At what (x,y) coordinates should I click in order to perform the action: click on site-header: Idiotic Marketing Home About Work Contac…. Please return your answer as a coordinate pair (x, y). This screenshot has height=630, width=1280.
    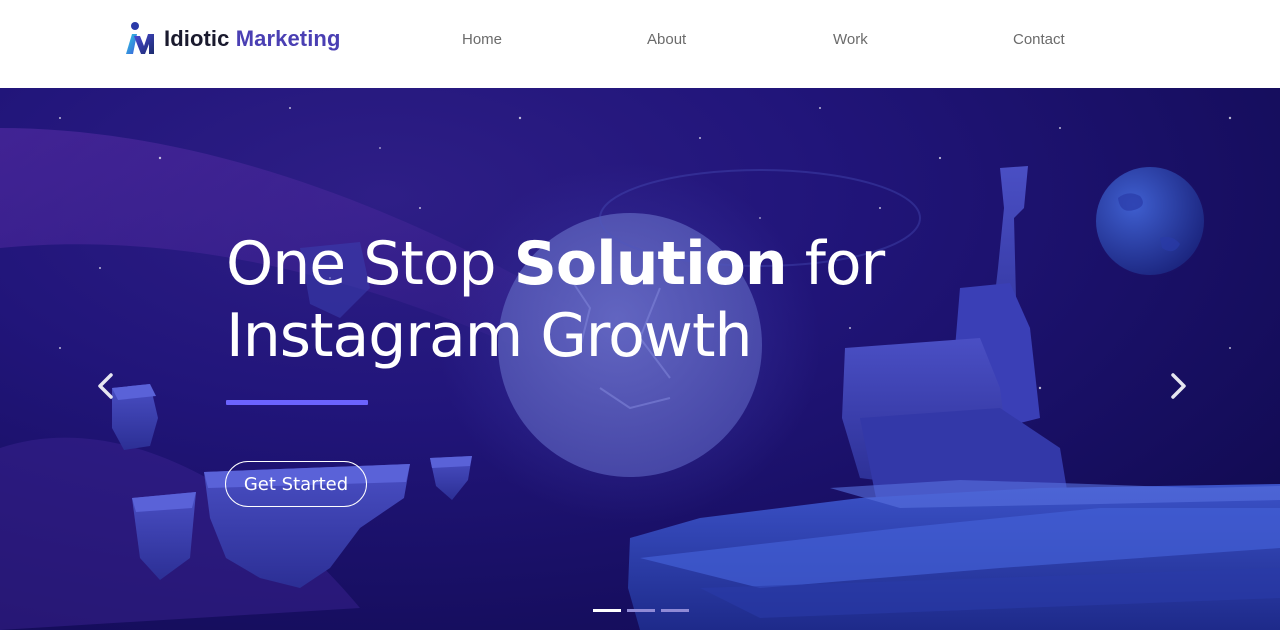
    Looking at the image, I should click on (640, 44).